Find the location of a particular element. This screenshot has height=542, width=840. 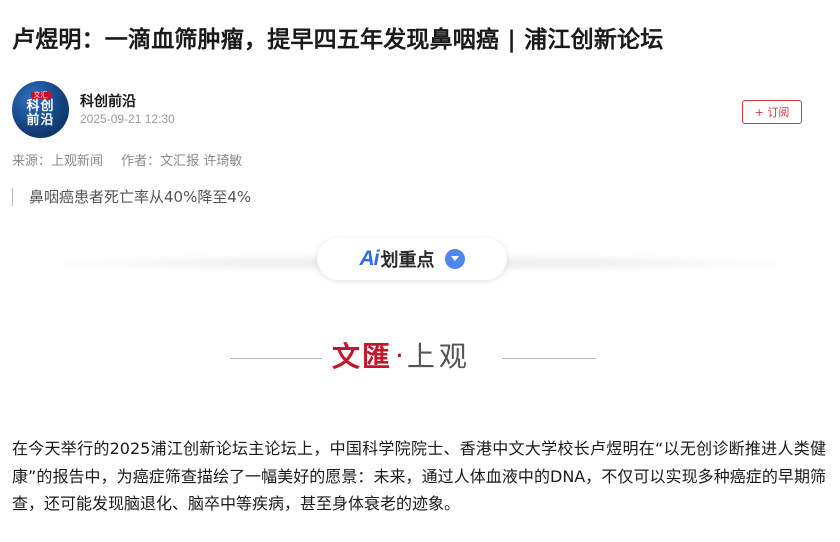

brand-logo: 文匯 · 上观 is located at coordinates (401, 355).